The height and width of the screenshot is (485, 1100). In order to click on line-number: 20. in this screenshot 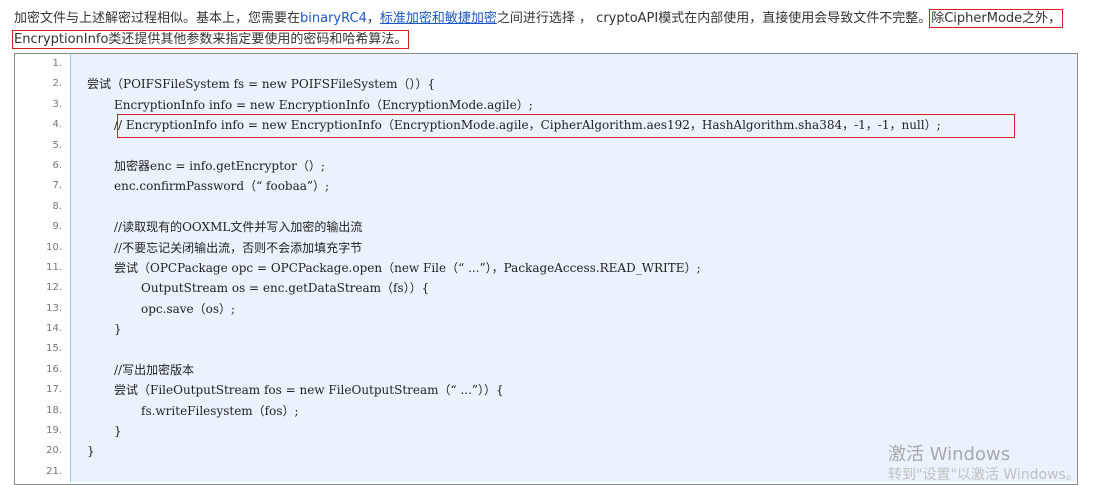, I will do `click(43, 451)`.